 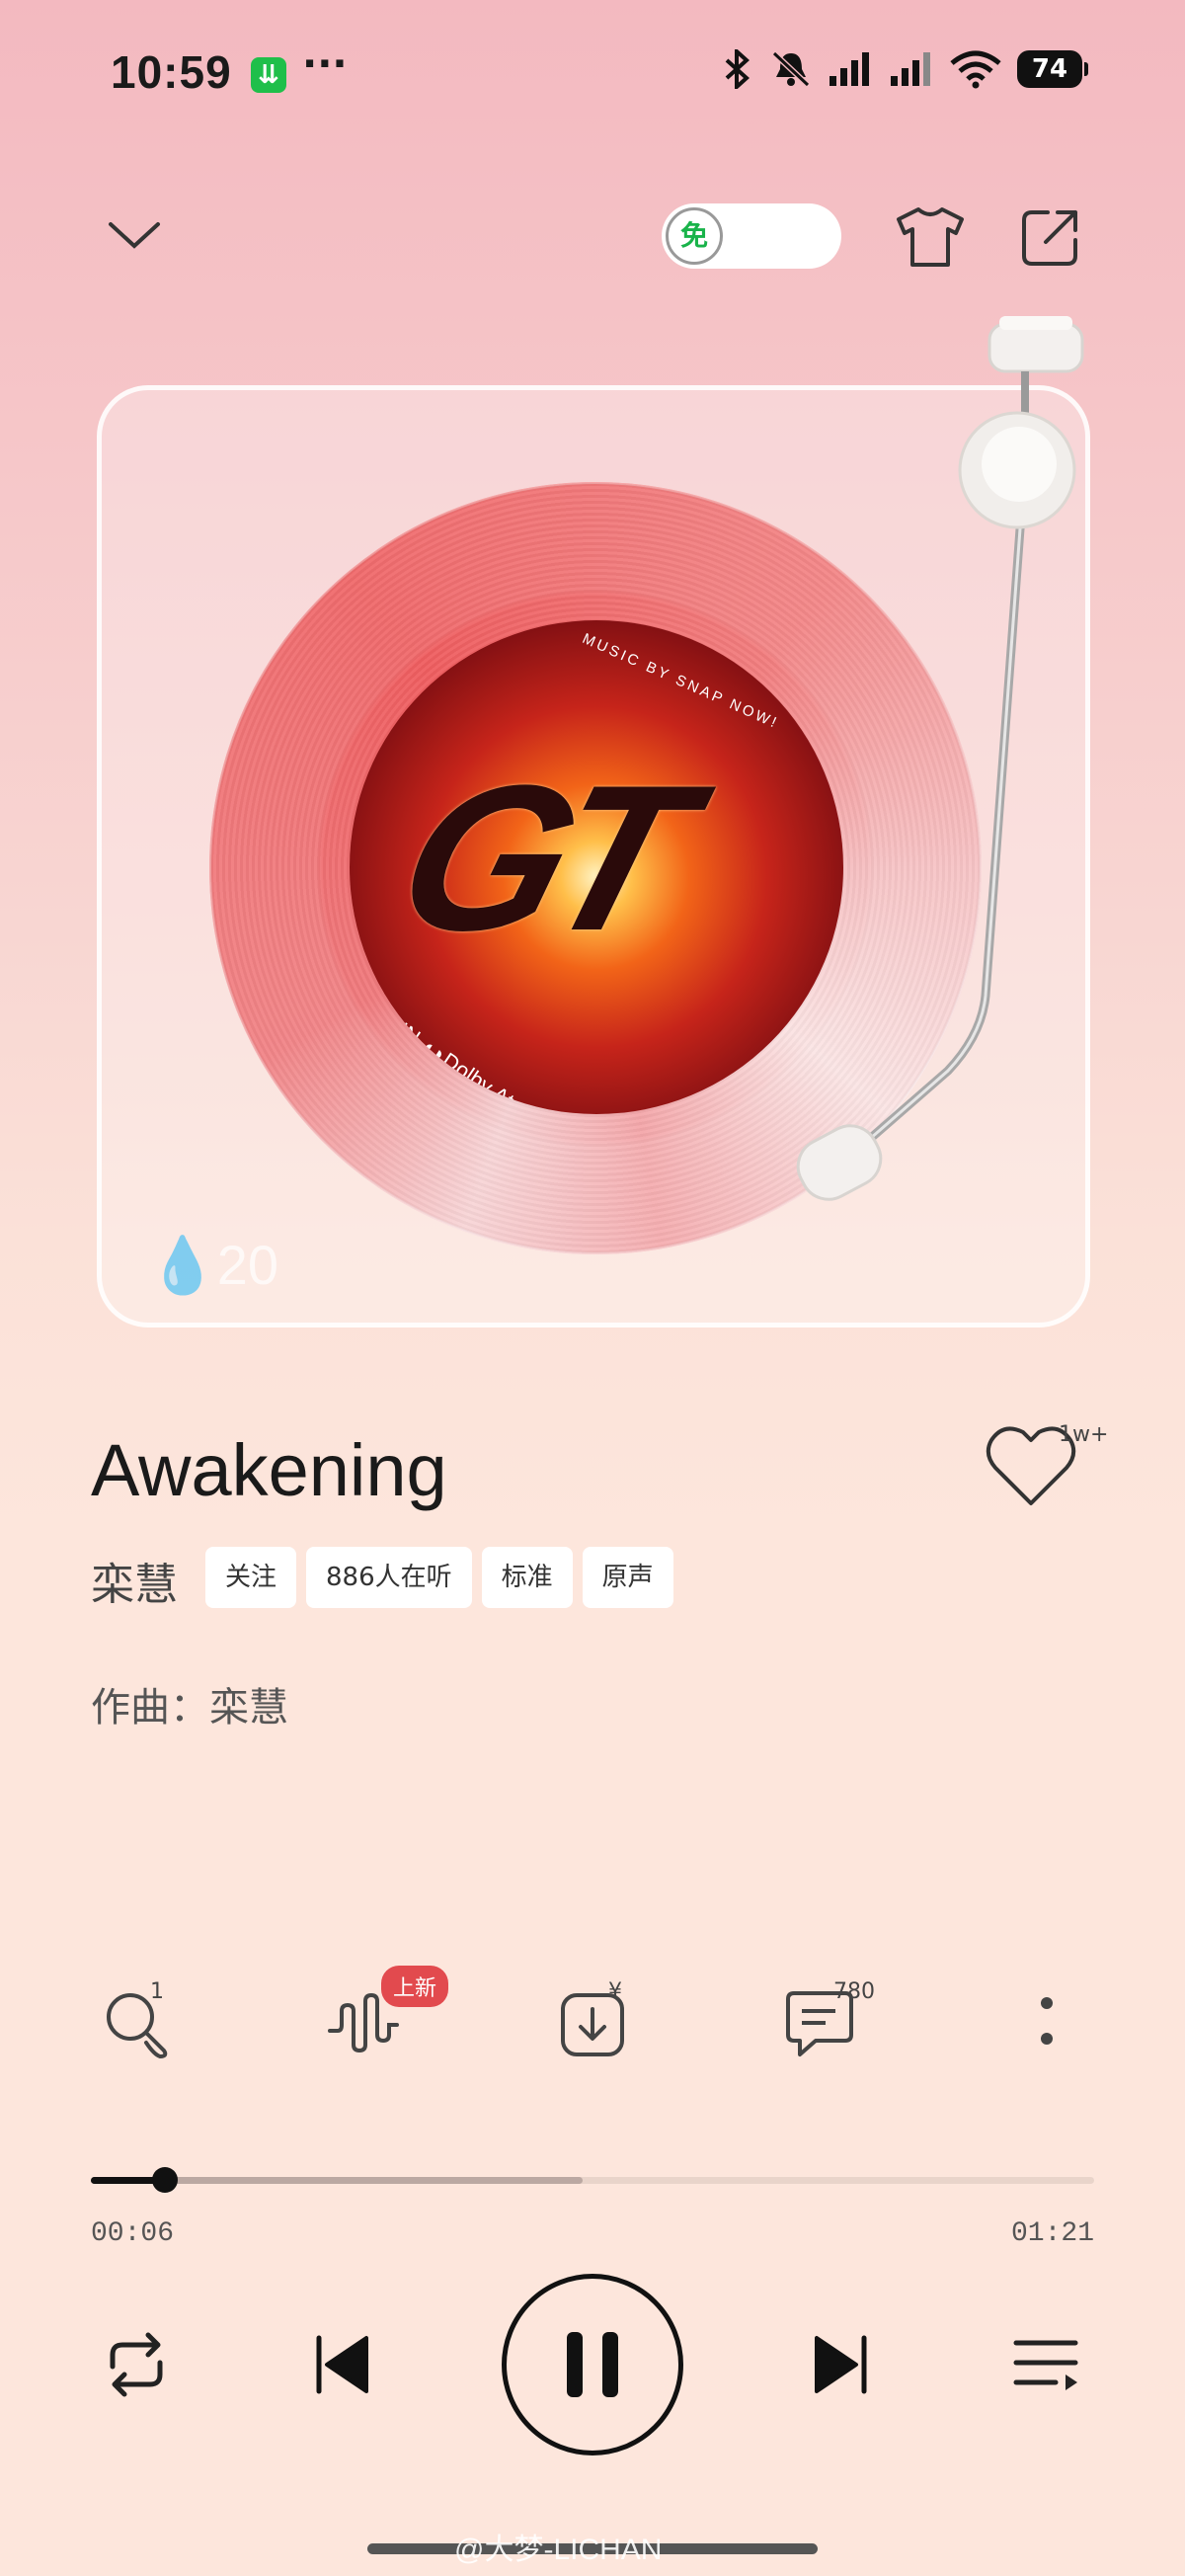 I want to click on status-icons: 74, so click(x=905, y=69).